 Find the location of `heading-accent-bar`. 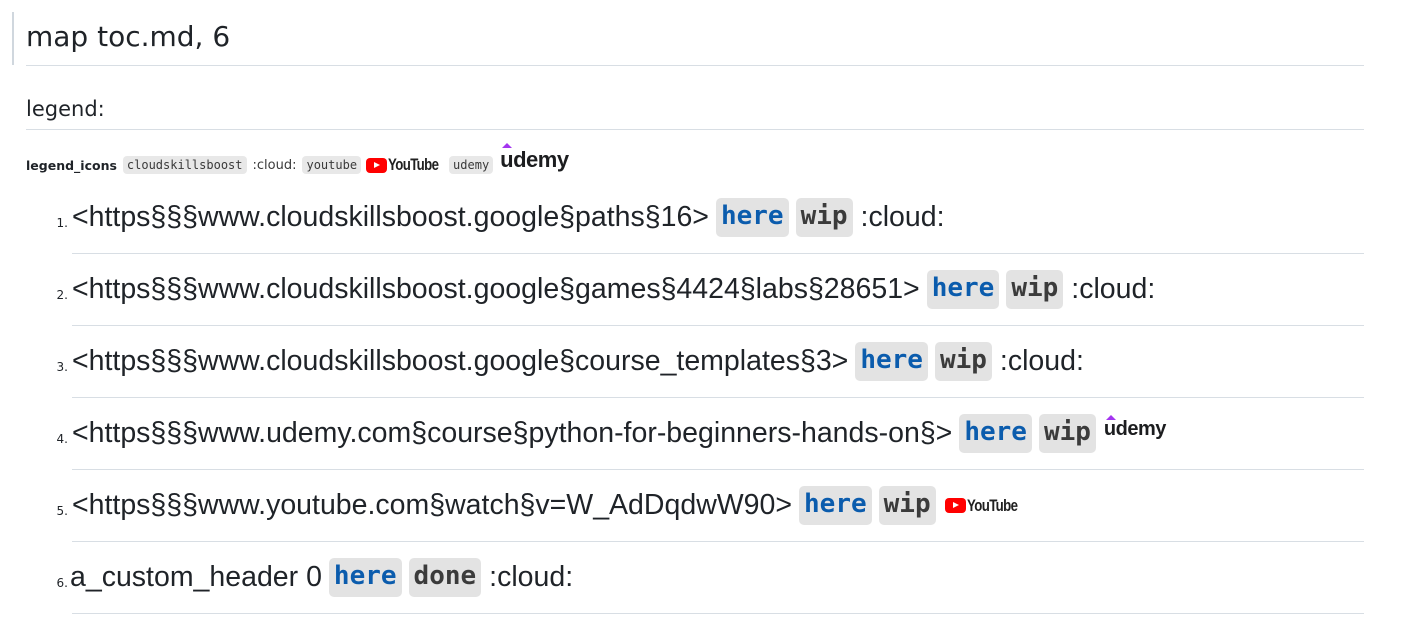

heading-accent-bar is located at coordinates (13, 38).